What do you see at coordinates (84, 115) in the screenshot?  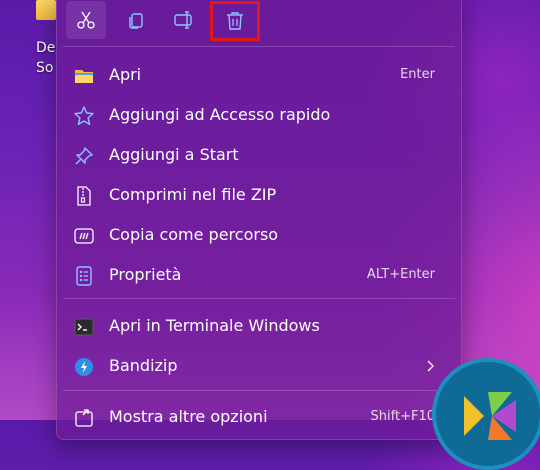 I see `star-icon` at bounding box center [84, 115].